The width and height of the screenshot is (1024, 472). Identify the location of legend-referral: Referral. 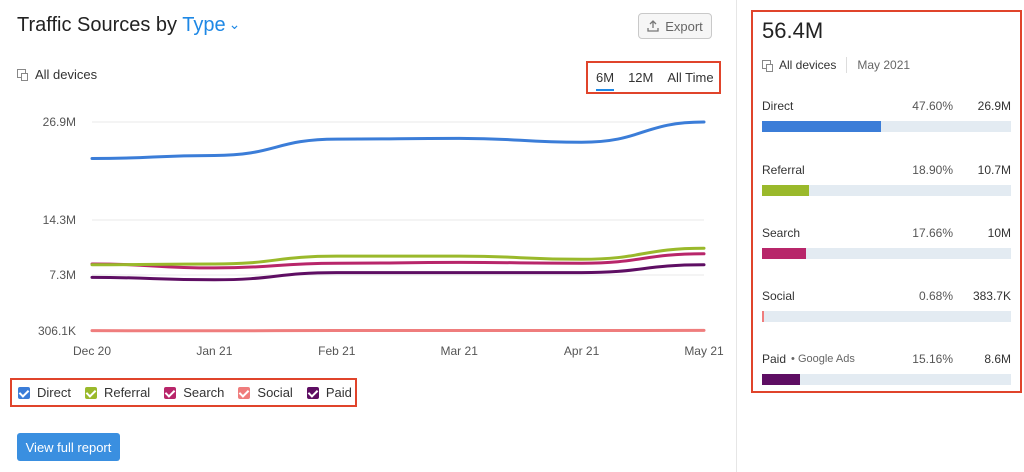
(117, 392).